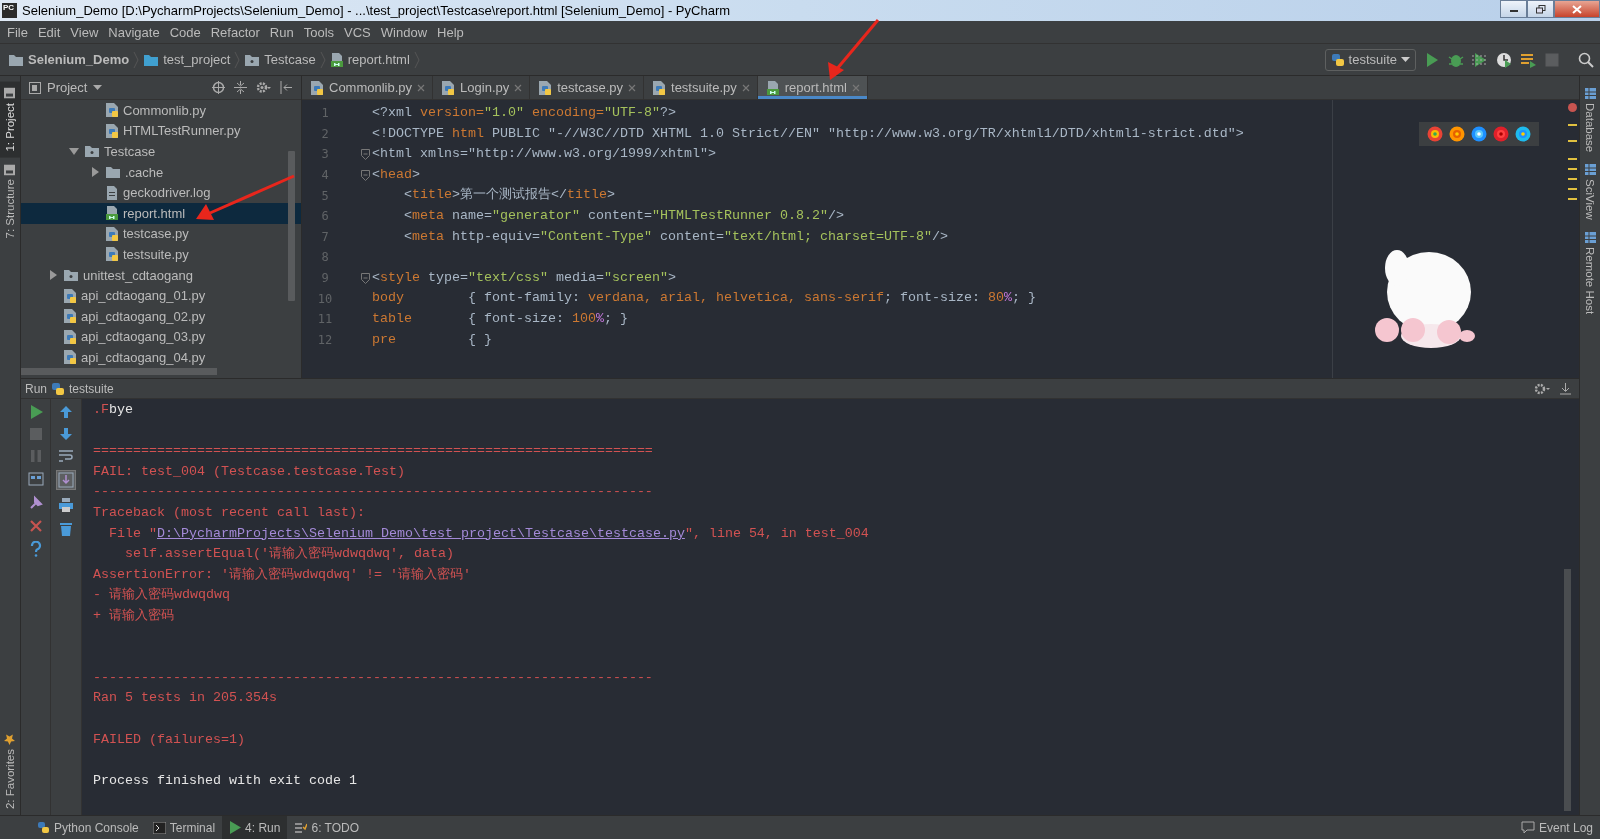 Image resolution: width=1600 pixels, height=839 pixels. Describe the element at coordinates (161, 213) in the screenshot. I see `tree-item: report.html` at that location.